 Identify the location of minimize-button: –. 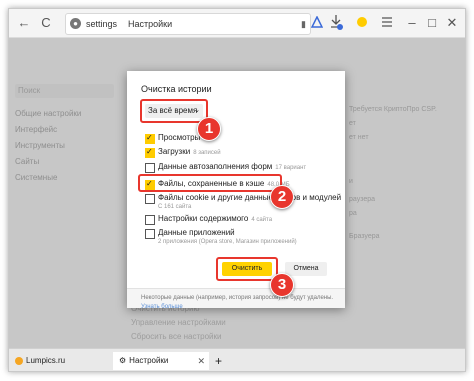
(412, 23).